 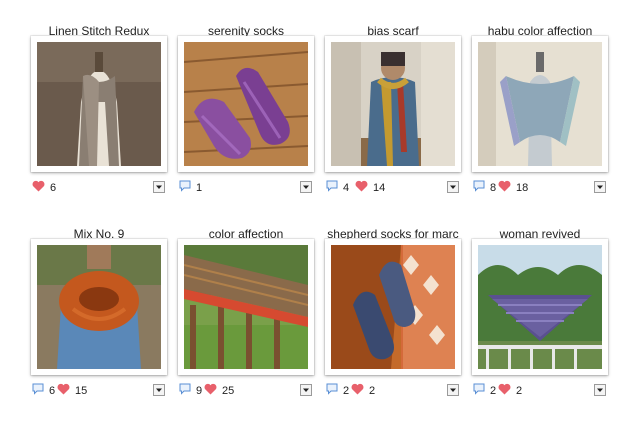 What do you see at coordinates (246, 188) in the screenshot?
I see `project-meta: 1` at bounding box center [246, 188].